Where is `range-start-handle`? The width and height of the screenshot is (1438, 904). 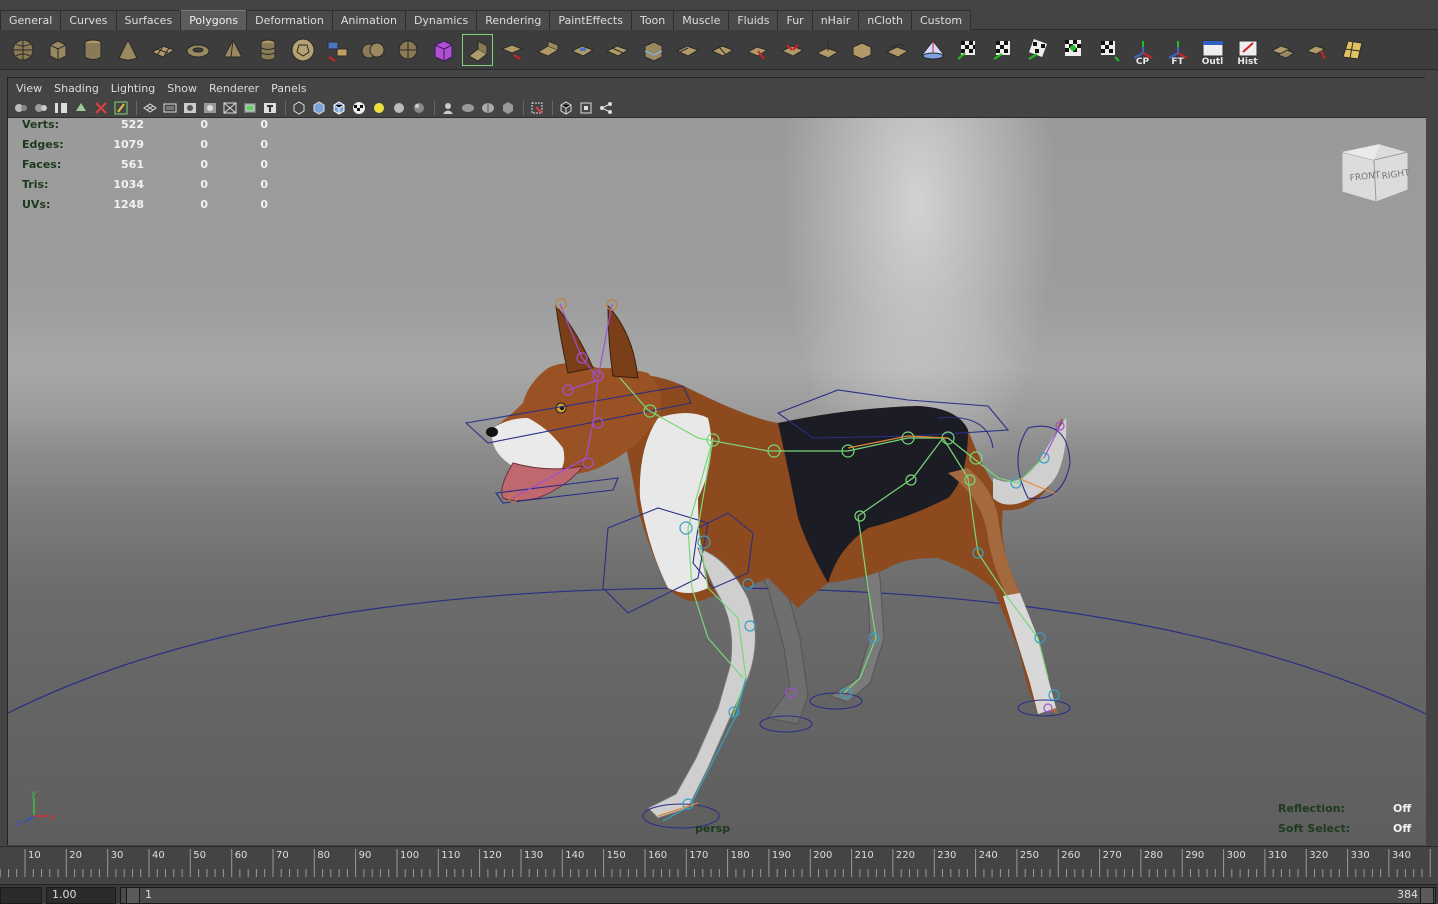 range-start-handle is located at coordinates (133, 895).